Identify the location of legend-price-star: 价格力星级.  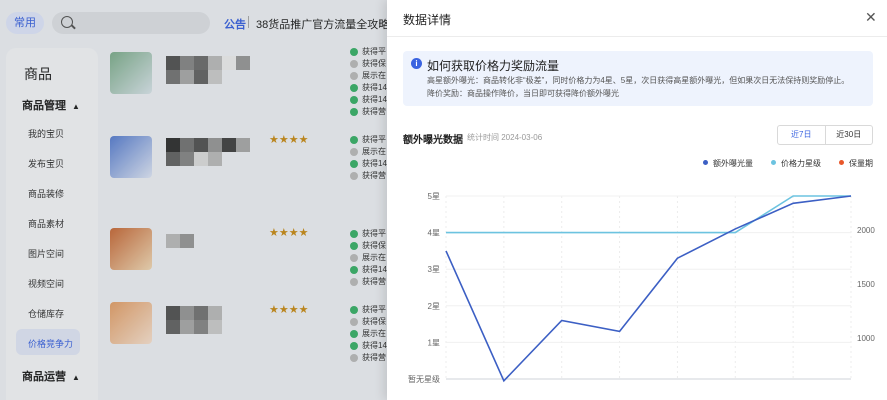
(796, 163).